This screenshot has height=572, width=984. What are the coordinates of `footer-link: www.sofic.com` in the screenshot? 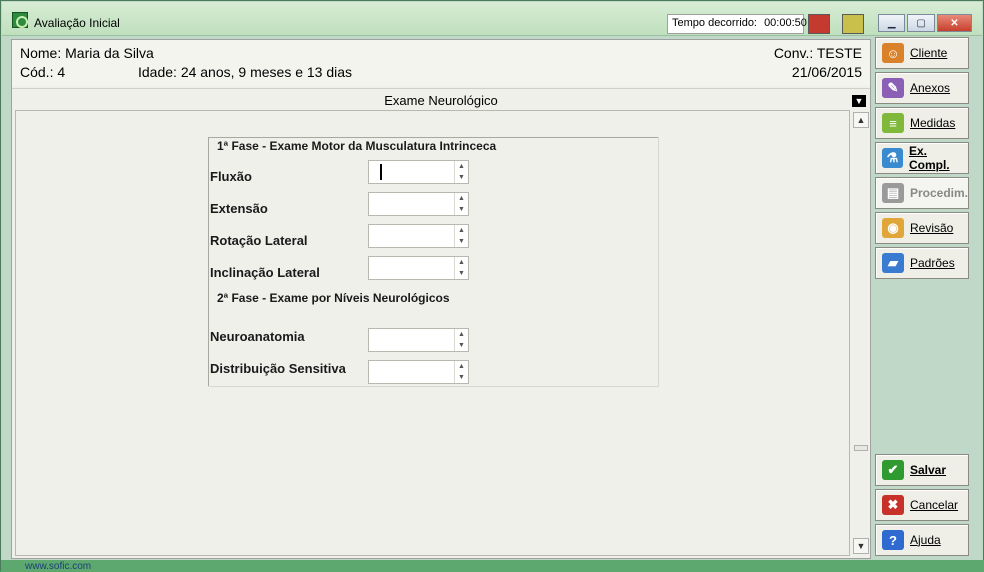 It's located at (58, 566).